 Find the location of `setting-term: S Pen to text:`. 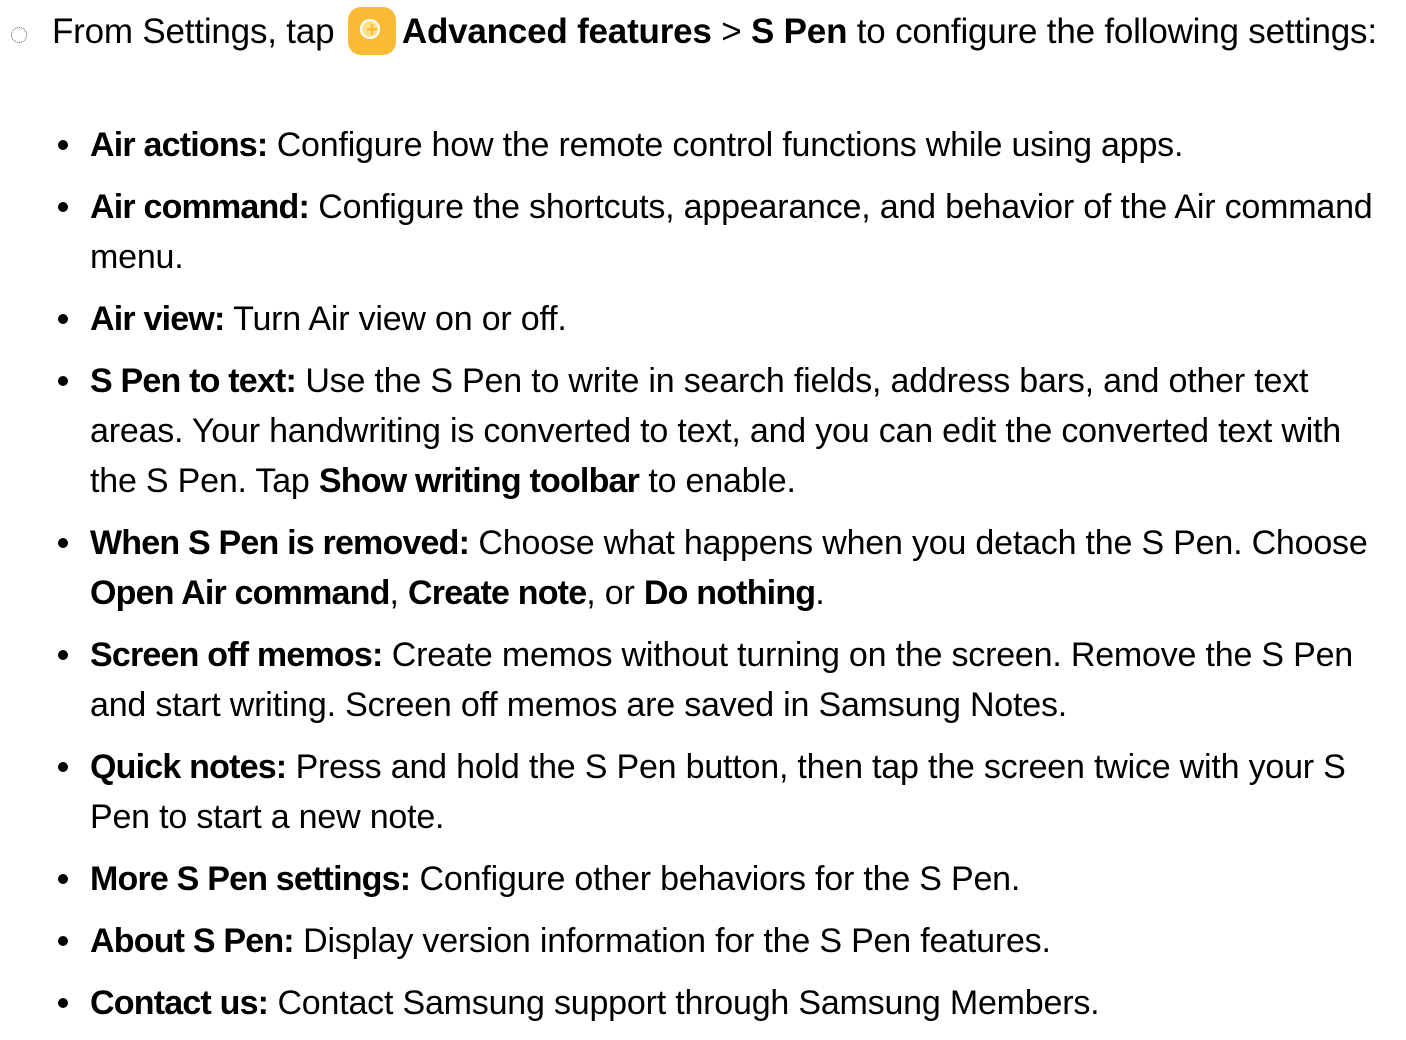

setting-term: S Pen to text: is located at coordinates (193, 381).